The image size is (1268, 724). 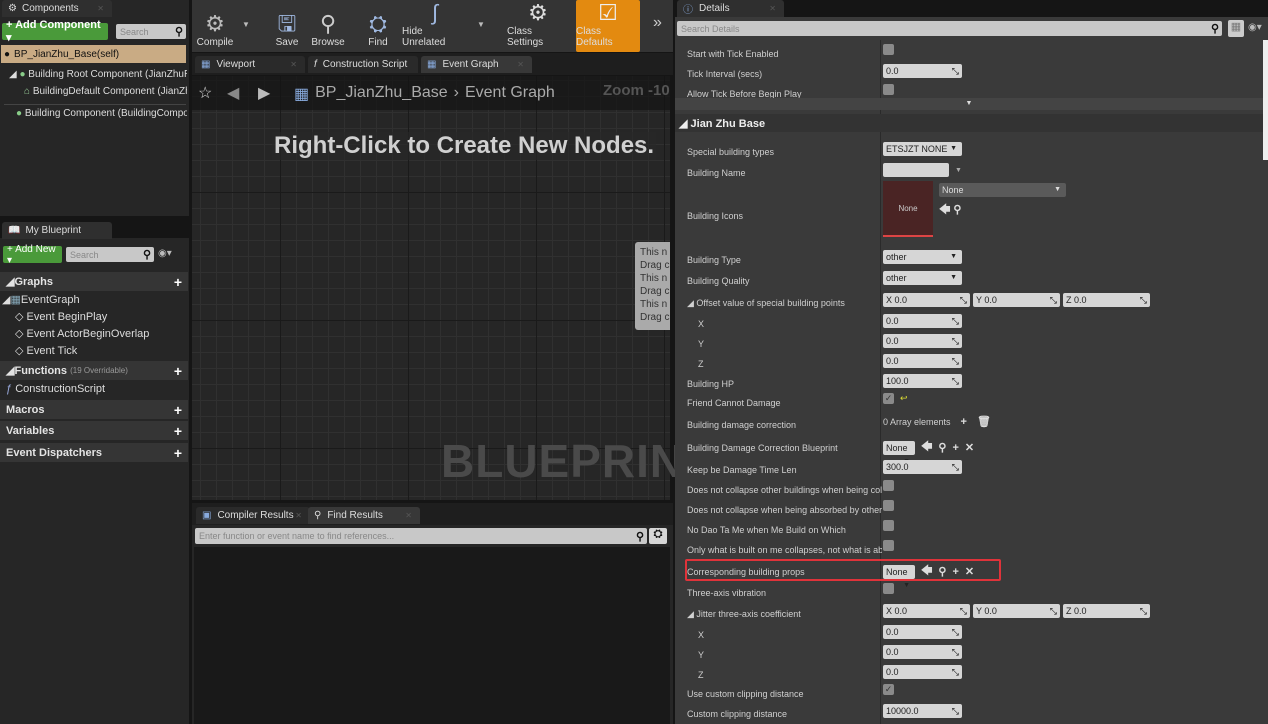 What do you see at coordinates (253, 515) in the screenshot?
I see `tab-compiler-results: ▣ Compiler Results ✕` at bounding box center [253, 515].